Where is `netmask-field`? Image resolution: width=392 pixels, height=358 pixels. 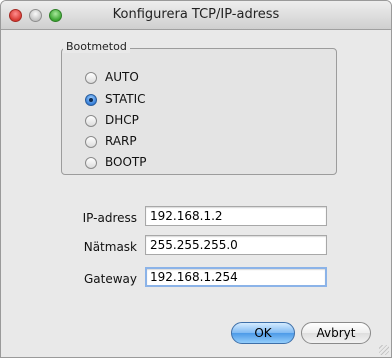
netmask-field is located at coordinates (236, 245).